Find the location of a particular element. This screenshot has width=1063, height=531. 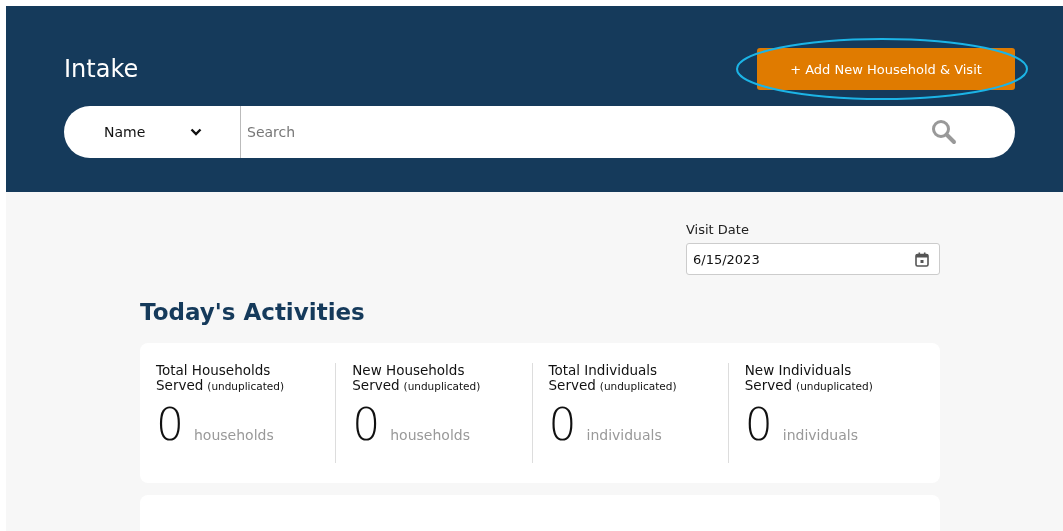

visit-date-label: Visit Date is located at coordinates (718, 229).